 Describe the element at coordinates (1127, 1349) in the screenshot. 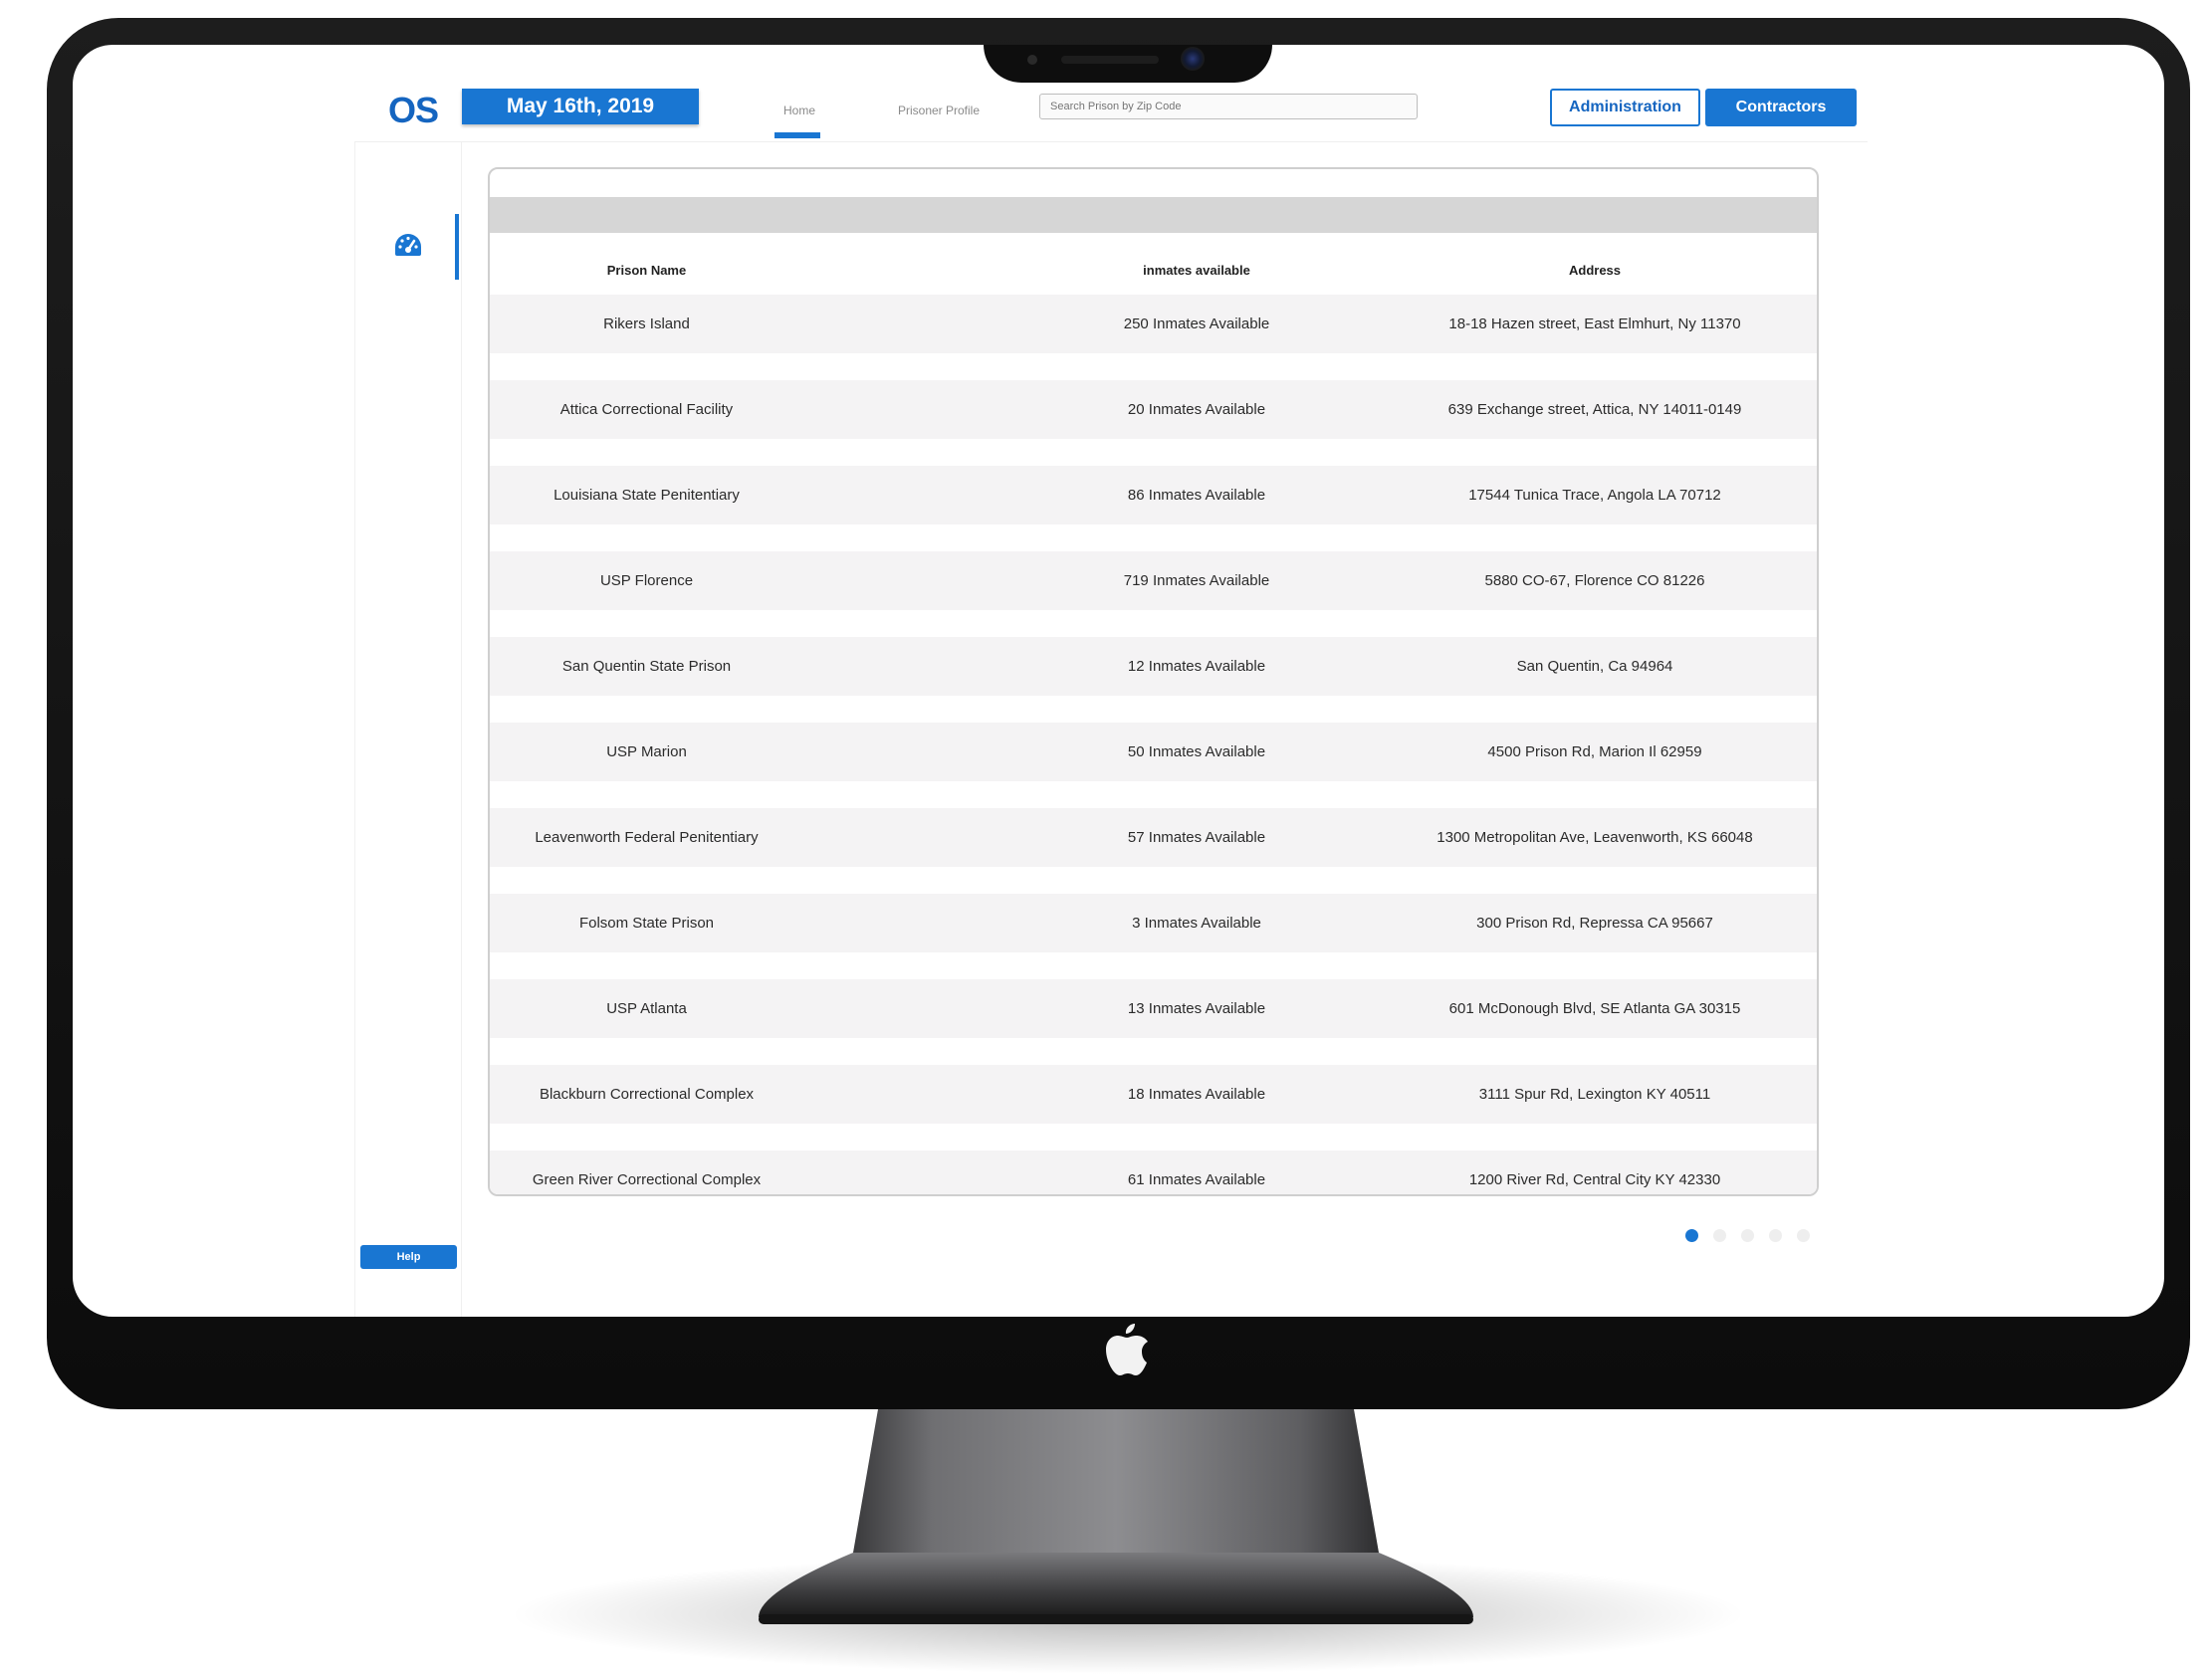

I see `apple-logo-icon` at that location.